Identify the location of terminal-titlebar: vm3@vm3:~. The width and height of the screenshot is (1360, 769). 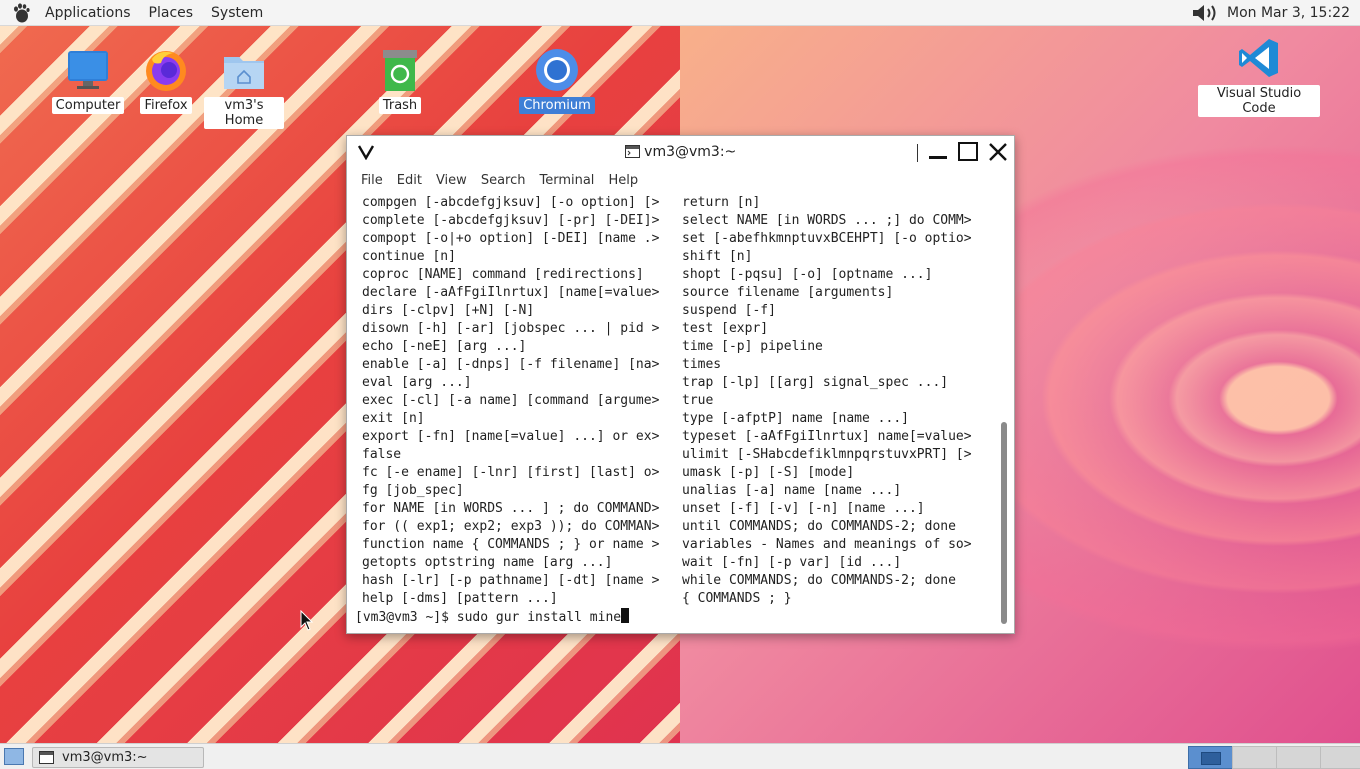
(680, 152).